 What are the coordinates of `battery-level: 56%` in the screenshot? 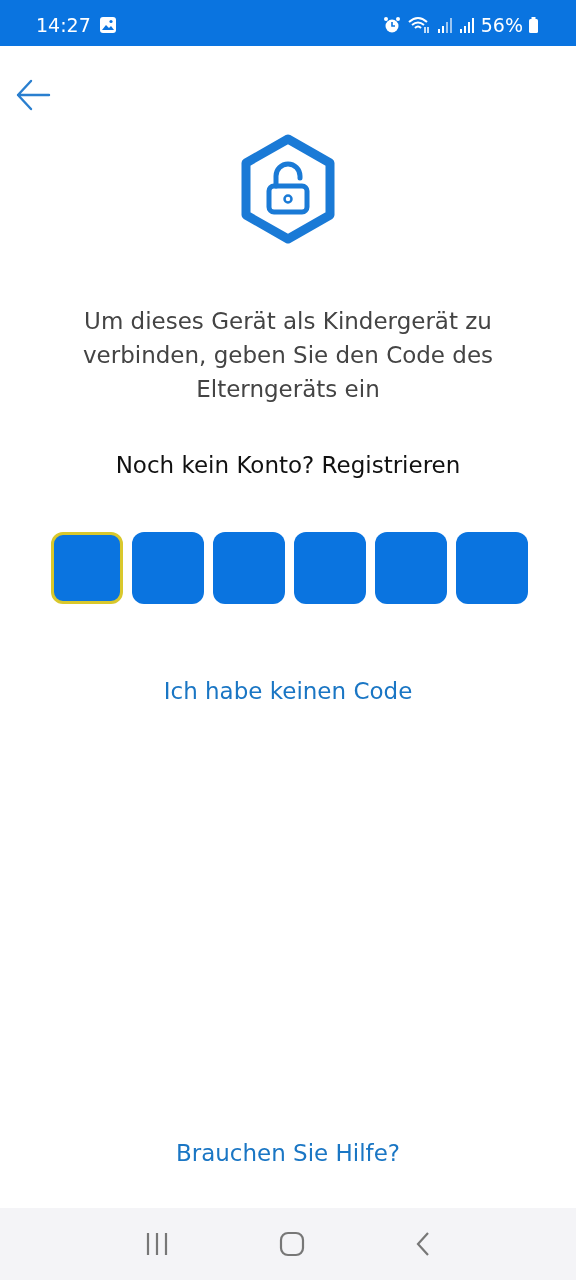 It's located at (501, 25).